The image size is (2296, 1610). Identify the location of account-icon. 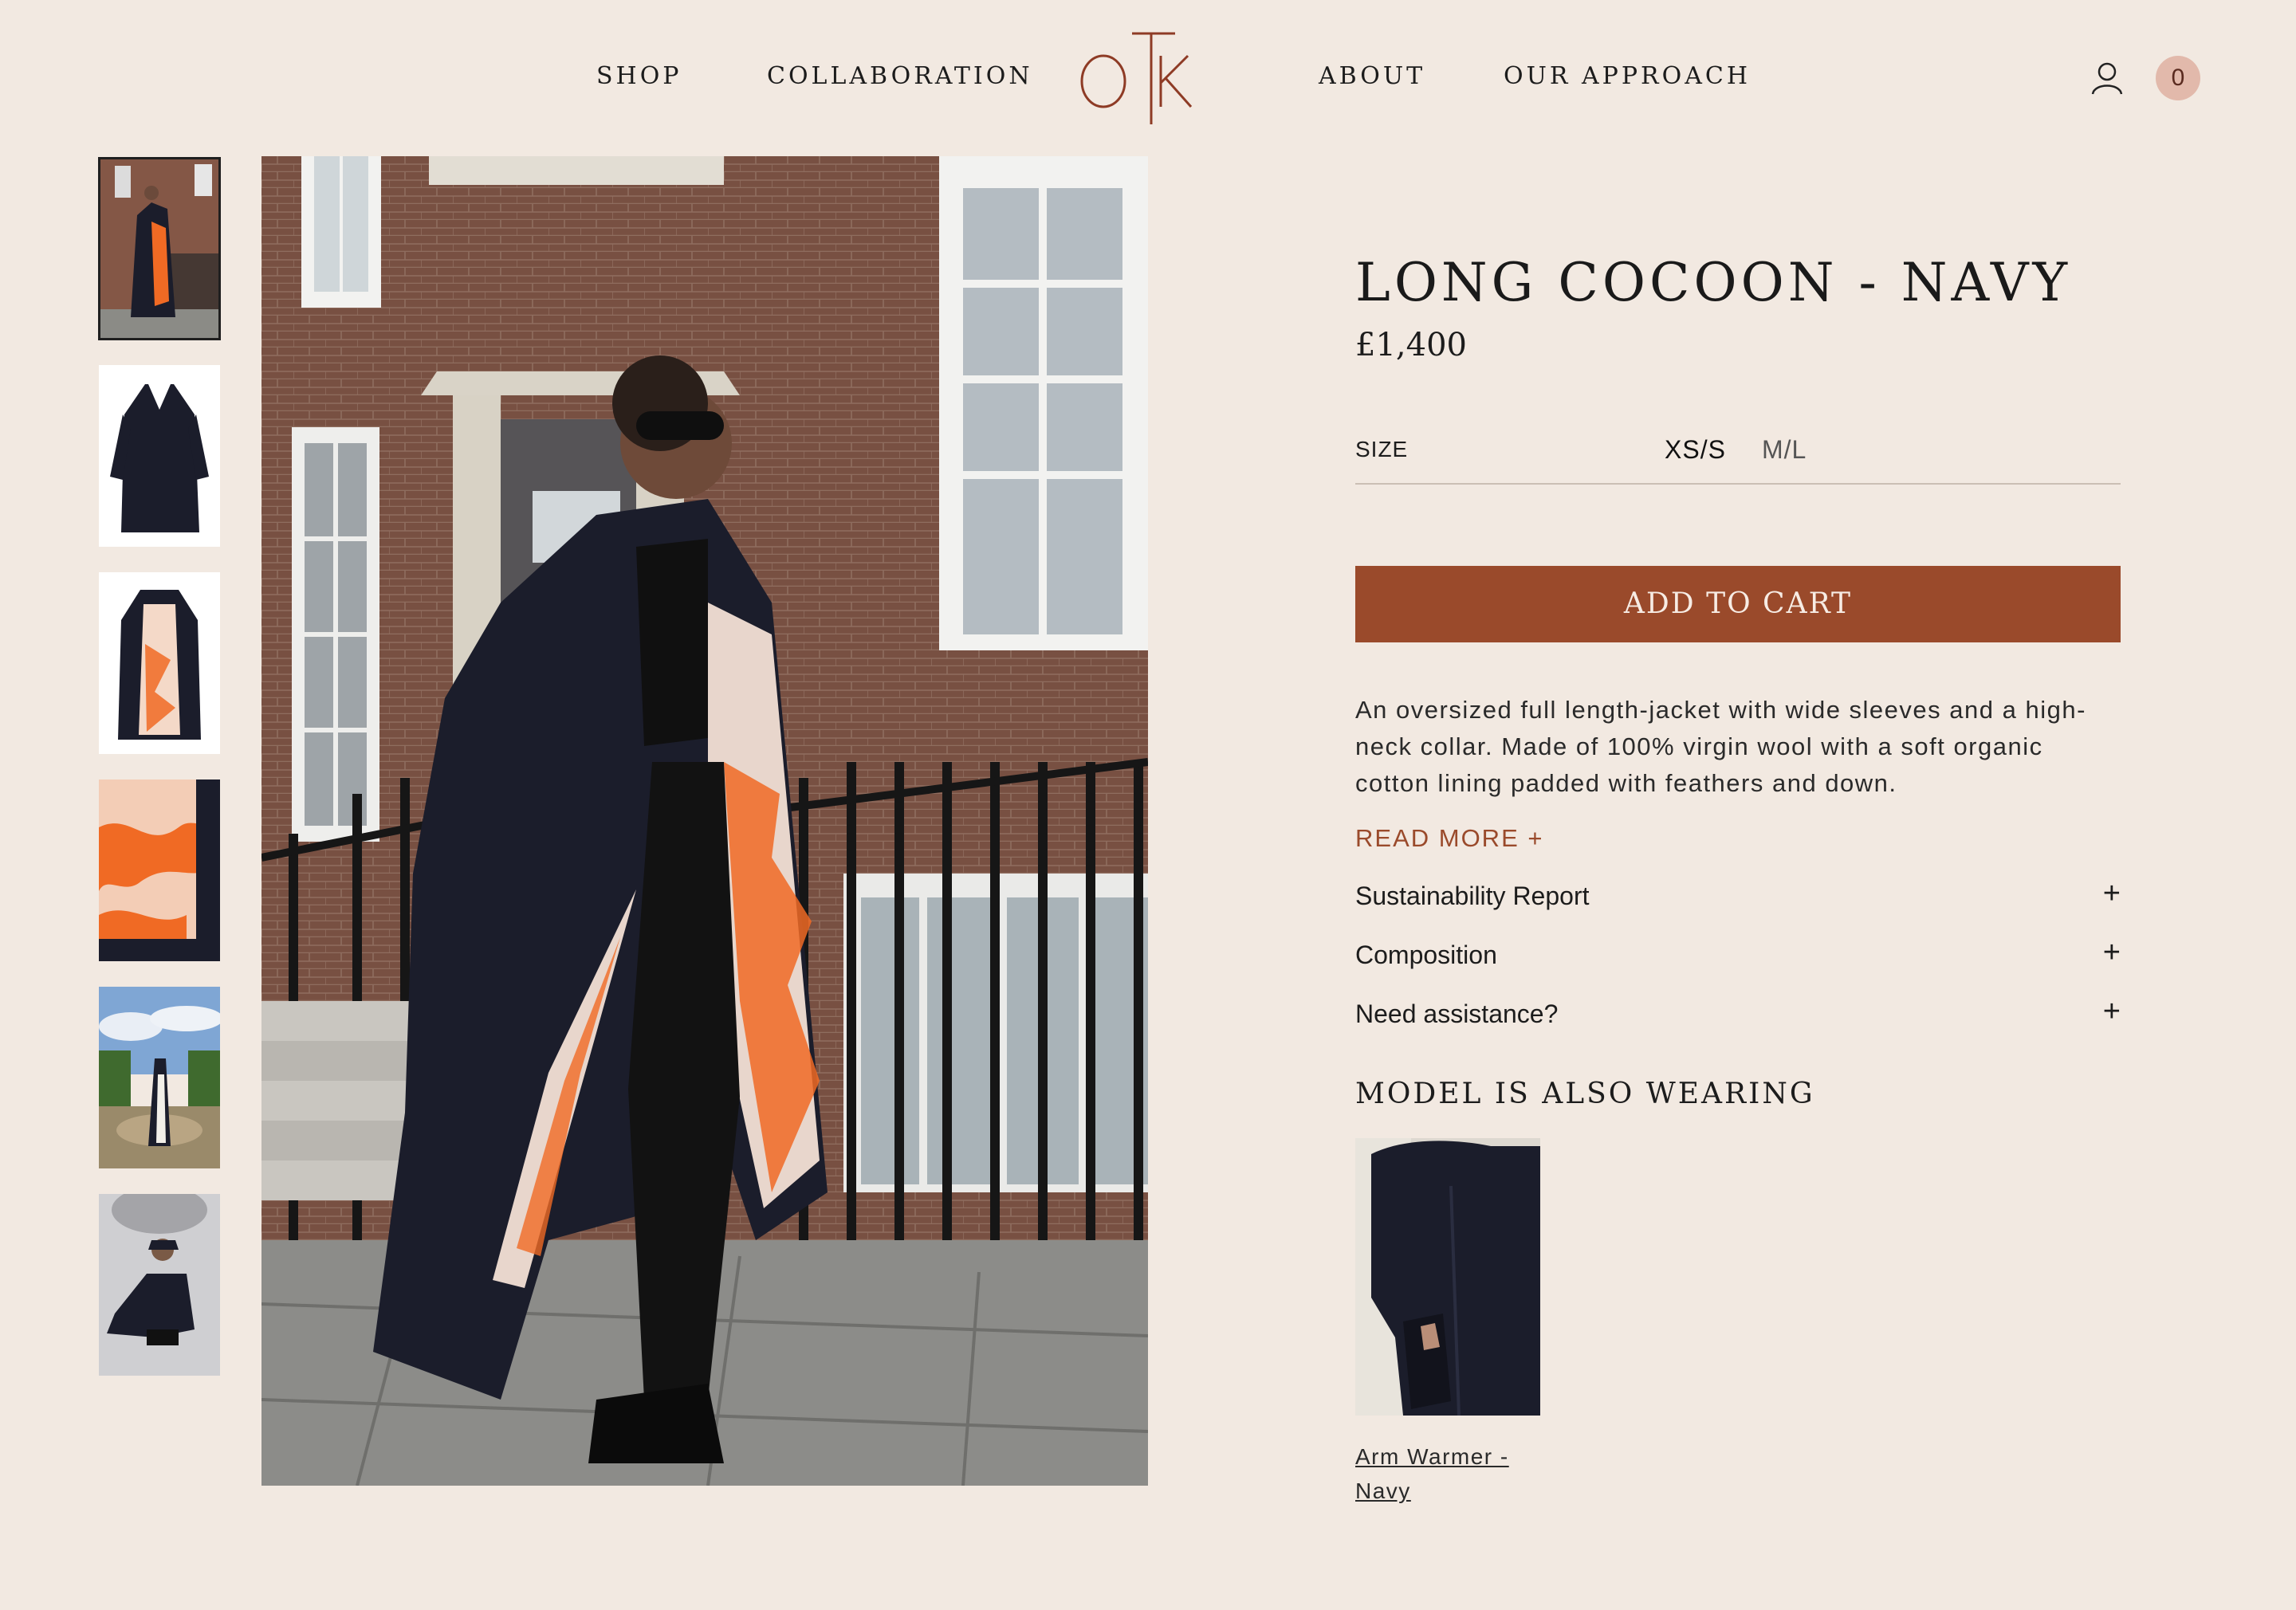
(2107, 78).